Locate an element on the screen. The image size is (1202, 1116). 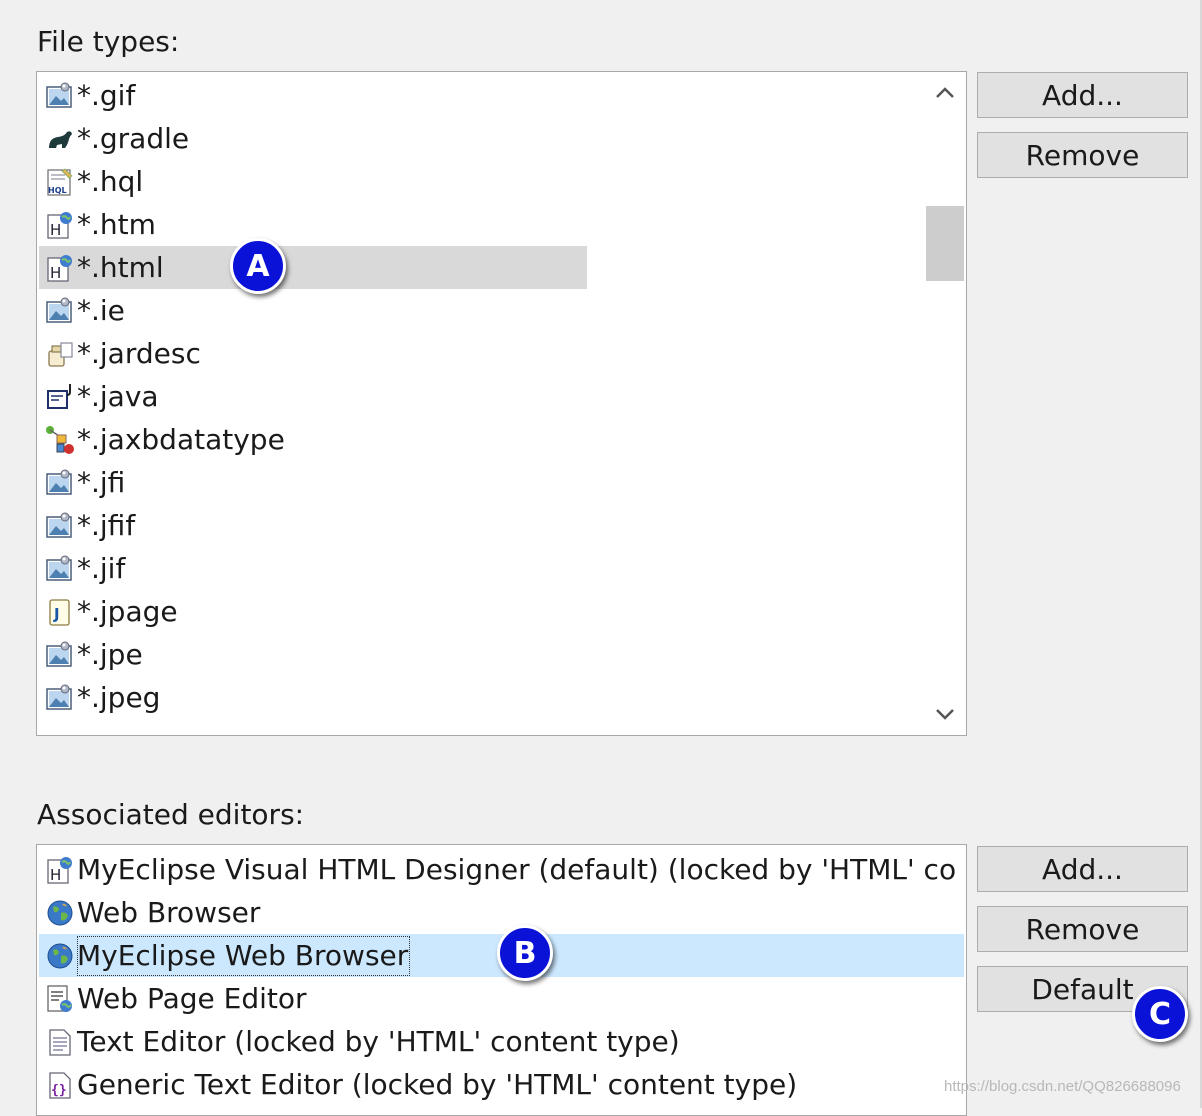
file-type-row: *.jpeg is located at coordinates (99, 697).